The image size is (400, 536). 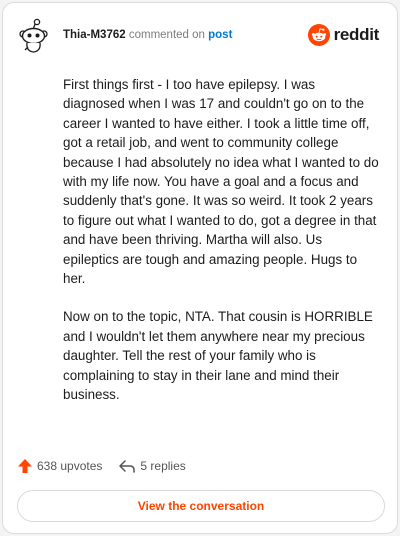 I want to click on reply-arrow-icon, so click(x=127, y=466).